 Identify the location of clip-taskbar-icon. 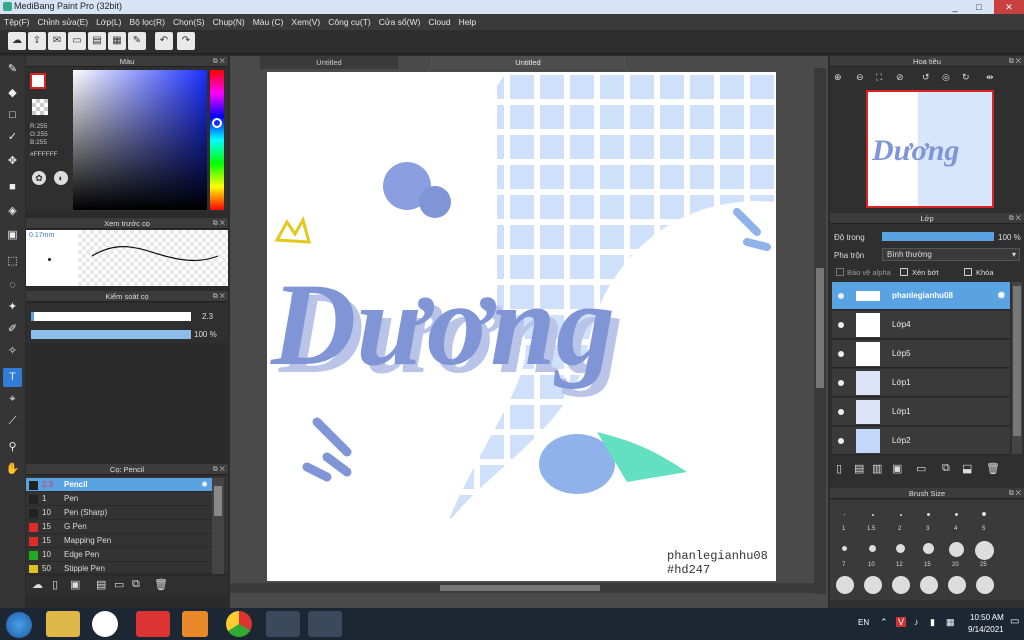
(325, 624).